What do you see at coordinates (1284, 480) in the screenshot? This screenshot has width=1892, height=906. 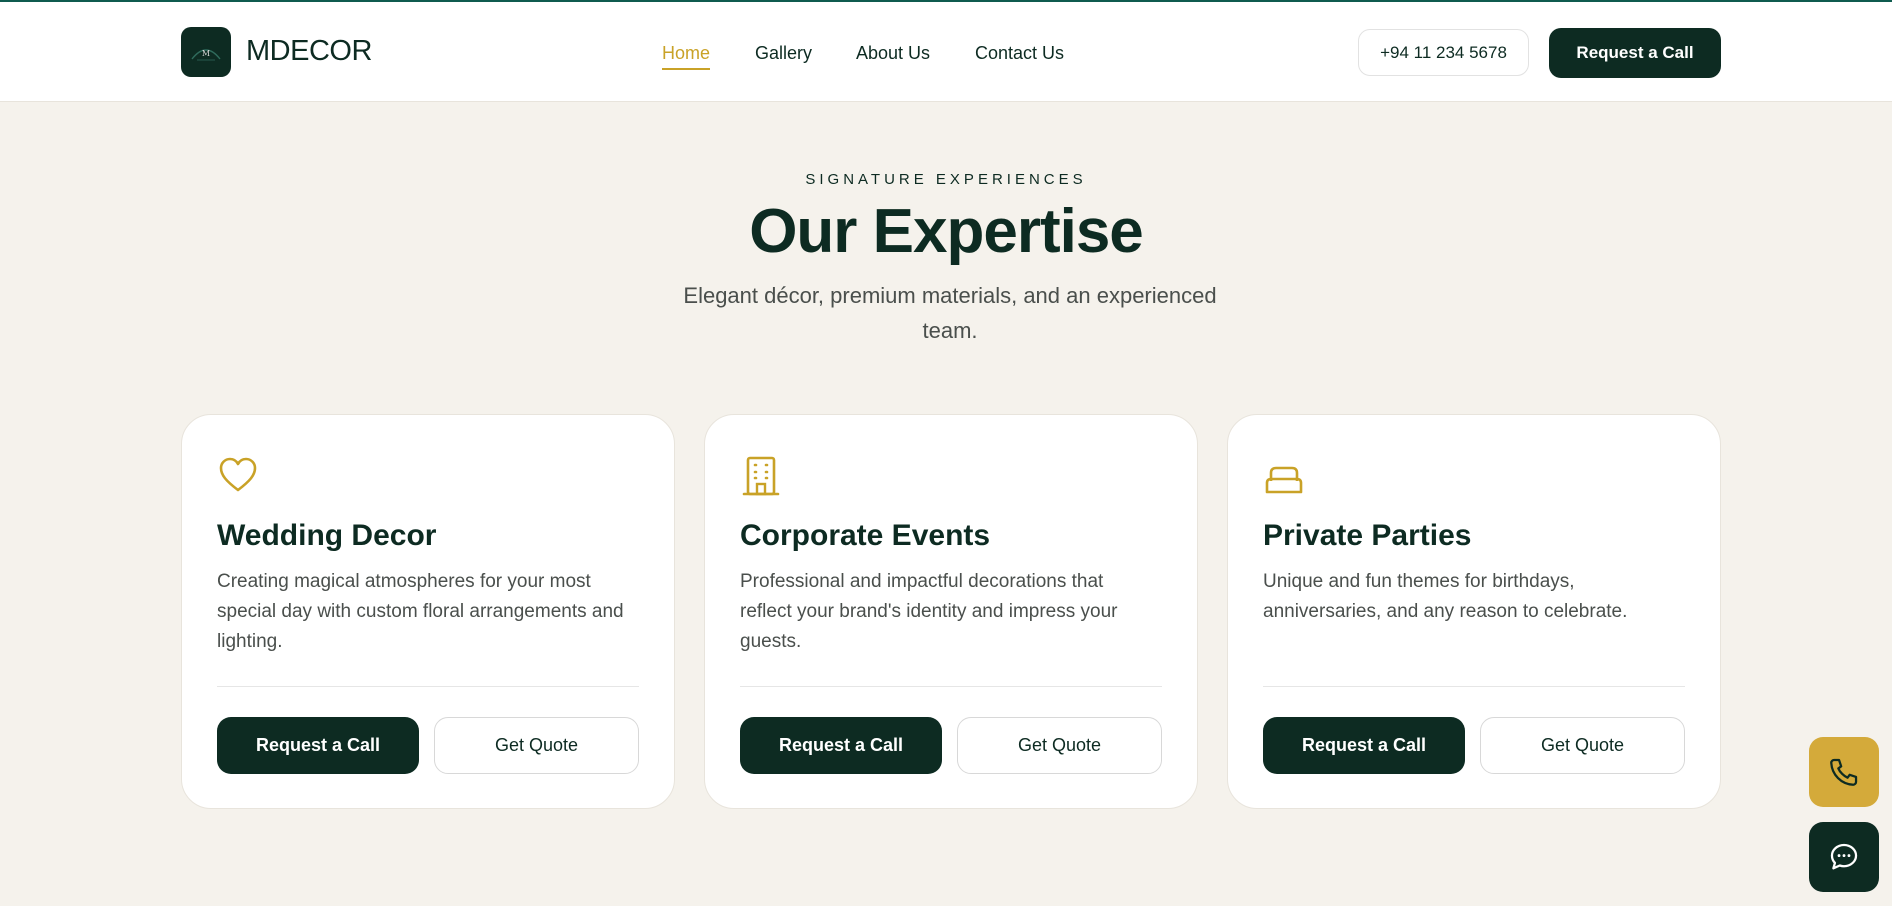 I see `sofa-icon` at bounding box center [1284, 480].